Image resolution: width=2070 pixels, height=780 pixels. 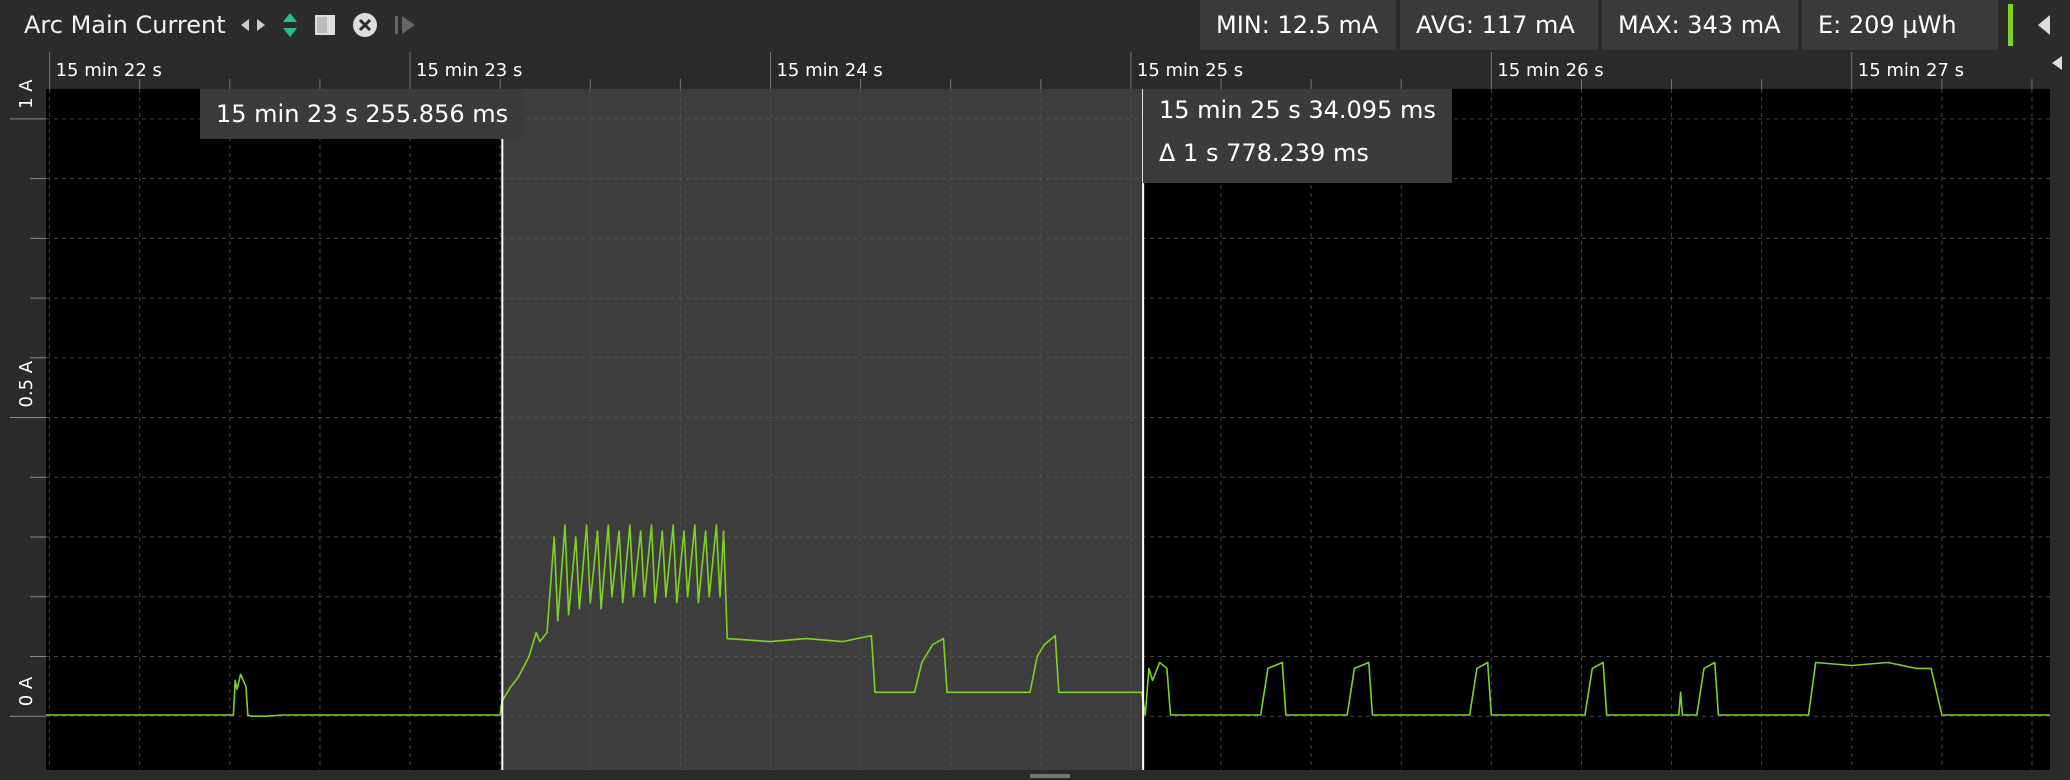 What do you see at coordinates (1190, 70) in the screenshot?
I see `x-tick-label: 15 min 25 s` at bounding box center [1190, 70].